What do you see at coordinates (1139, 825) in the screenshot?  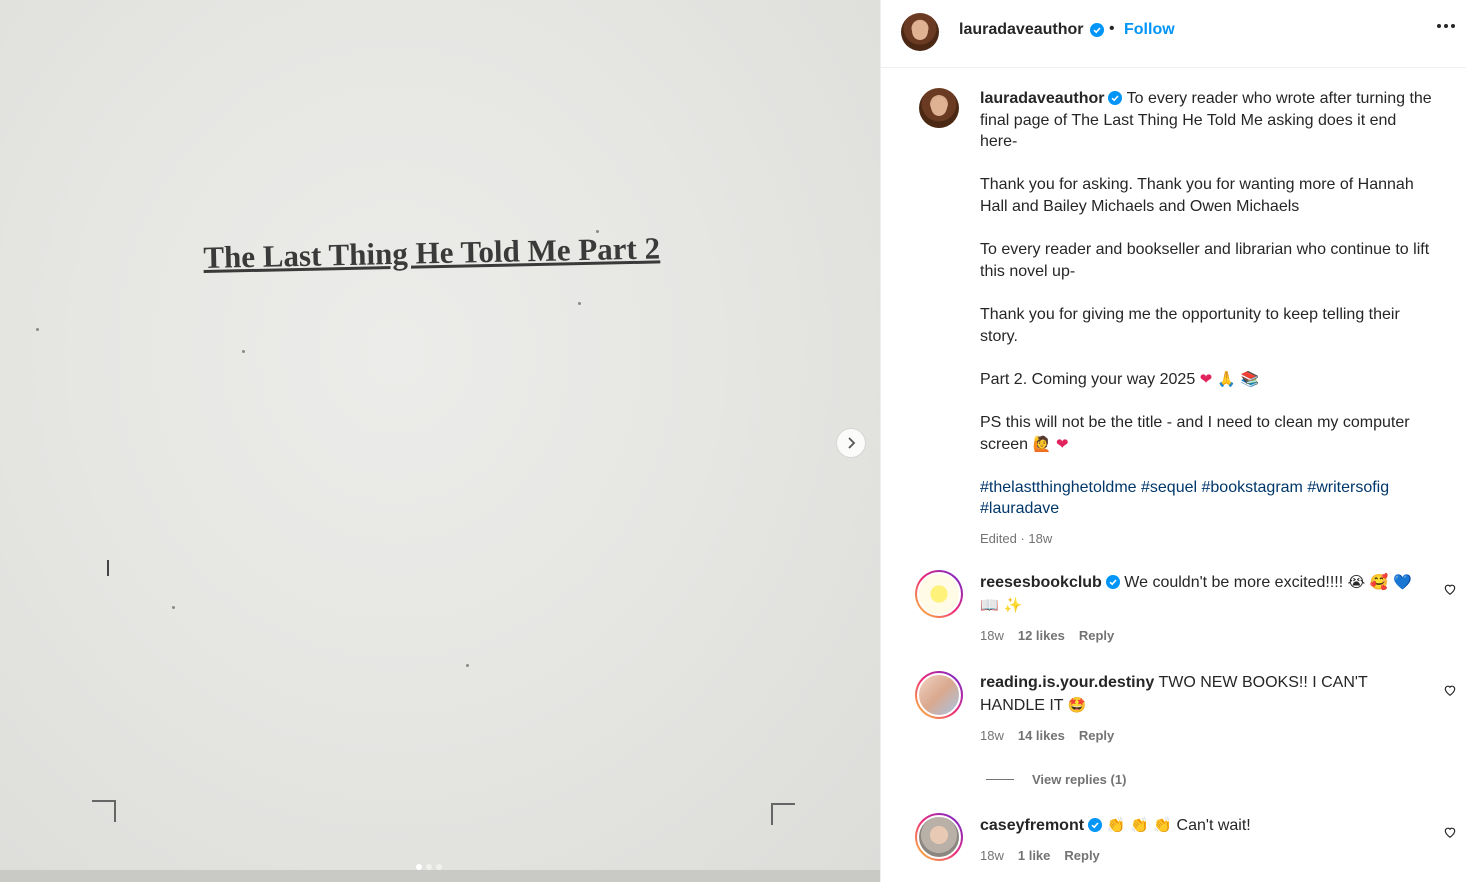 I see `emoji-group: 👏 👏 👏` at bounding box center [1139, 825].